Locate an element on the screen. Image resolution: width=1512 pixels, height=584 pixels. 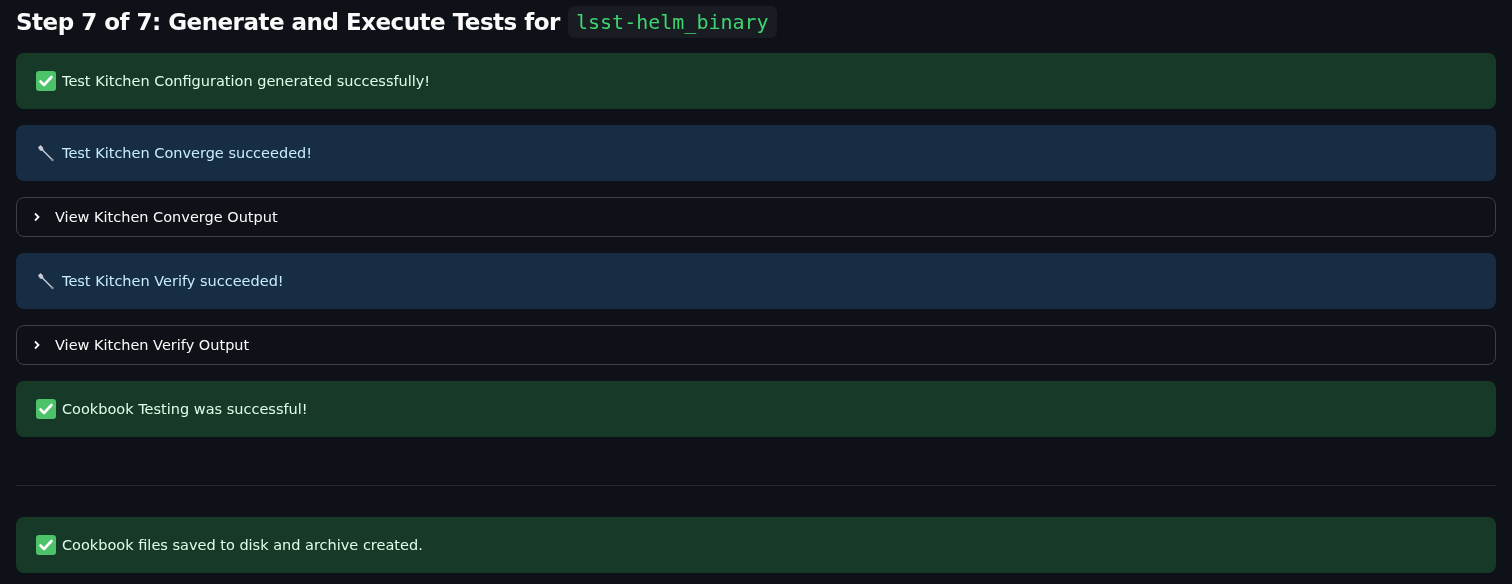
alert-text: Cookbook Testing was successful! is located at coordinates (185, 409).